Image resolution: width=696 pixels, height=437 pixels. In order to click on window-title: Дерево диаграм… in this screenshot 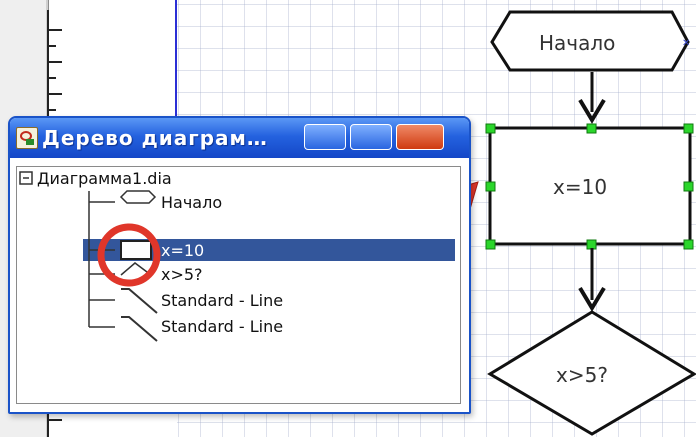, I will do `click(155, 138)`.